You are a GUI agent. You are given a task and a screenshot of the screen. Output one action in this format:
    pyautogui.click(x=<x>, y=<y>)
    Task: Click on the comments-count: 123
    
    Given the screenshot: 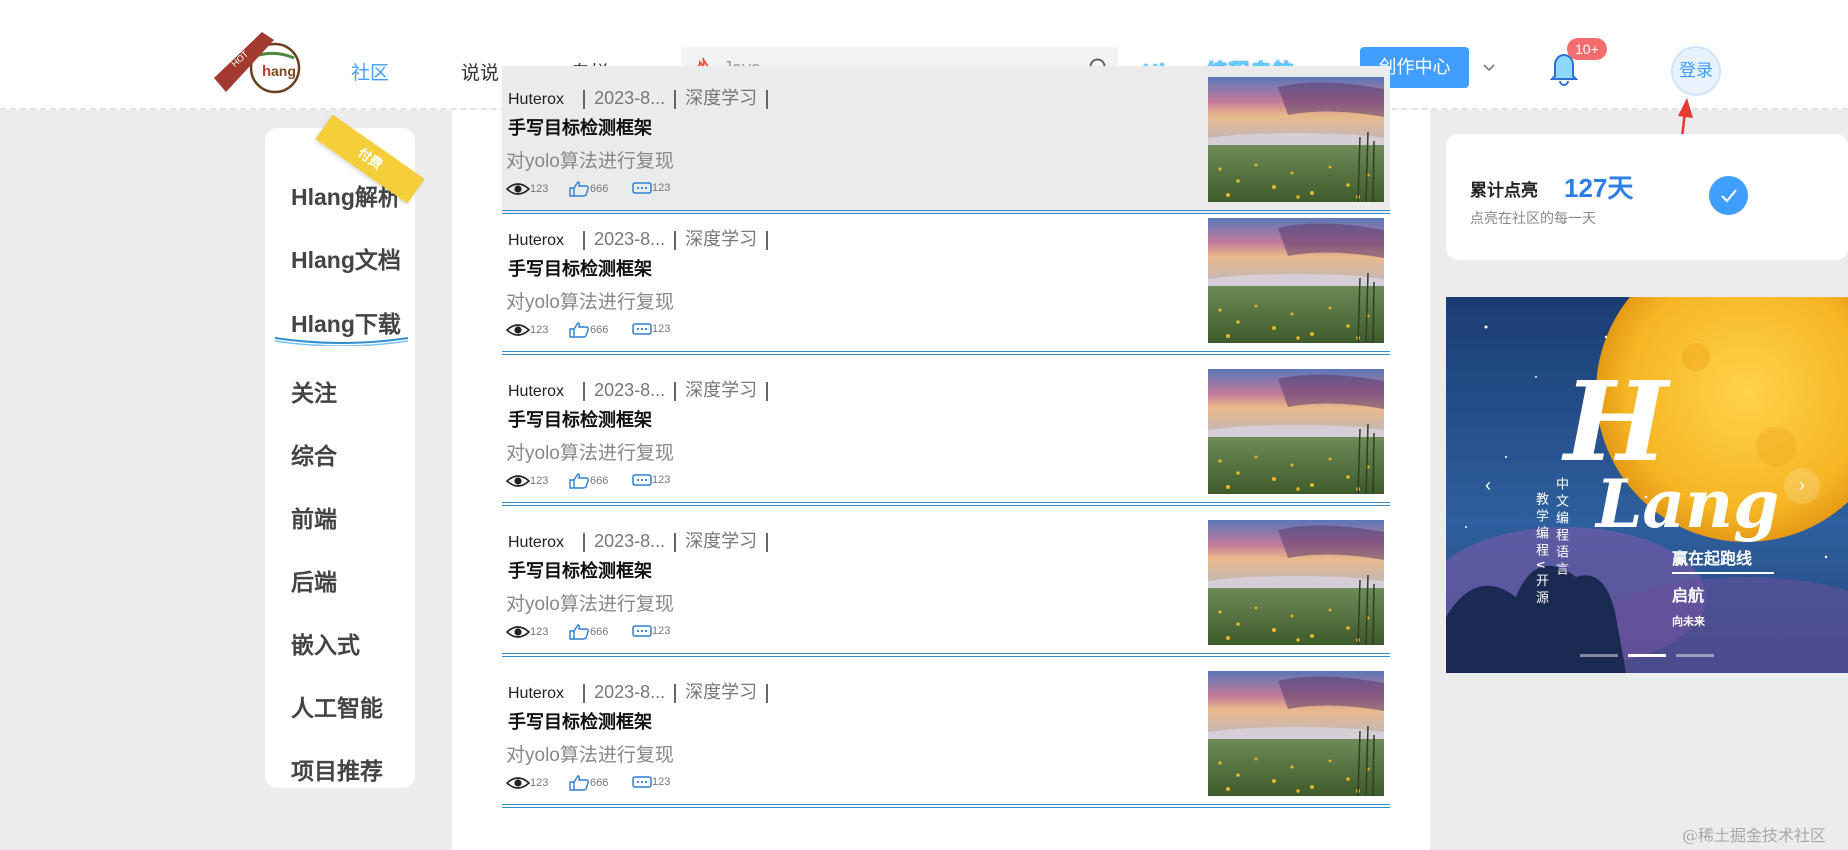 What is the action you would take?
    pyautogui.click(x=661, y=188)
    